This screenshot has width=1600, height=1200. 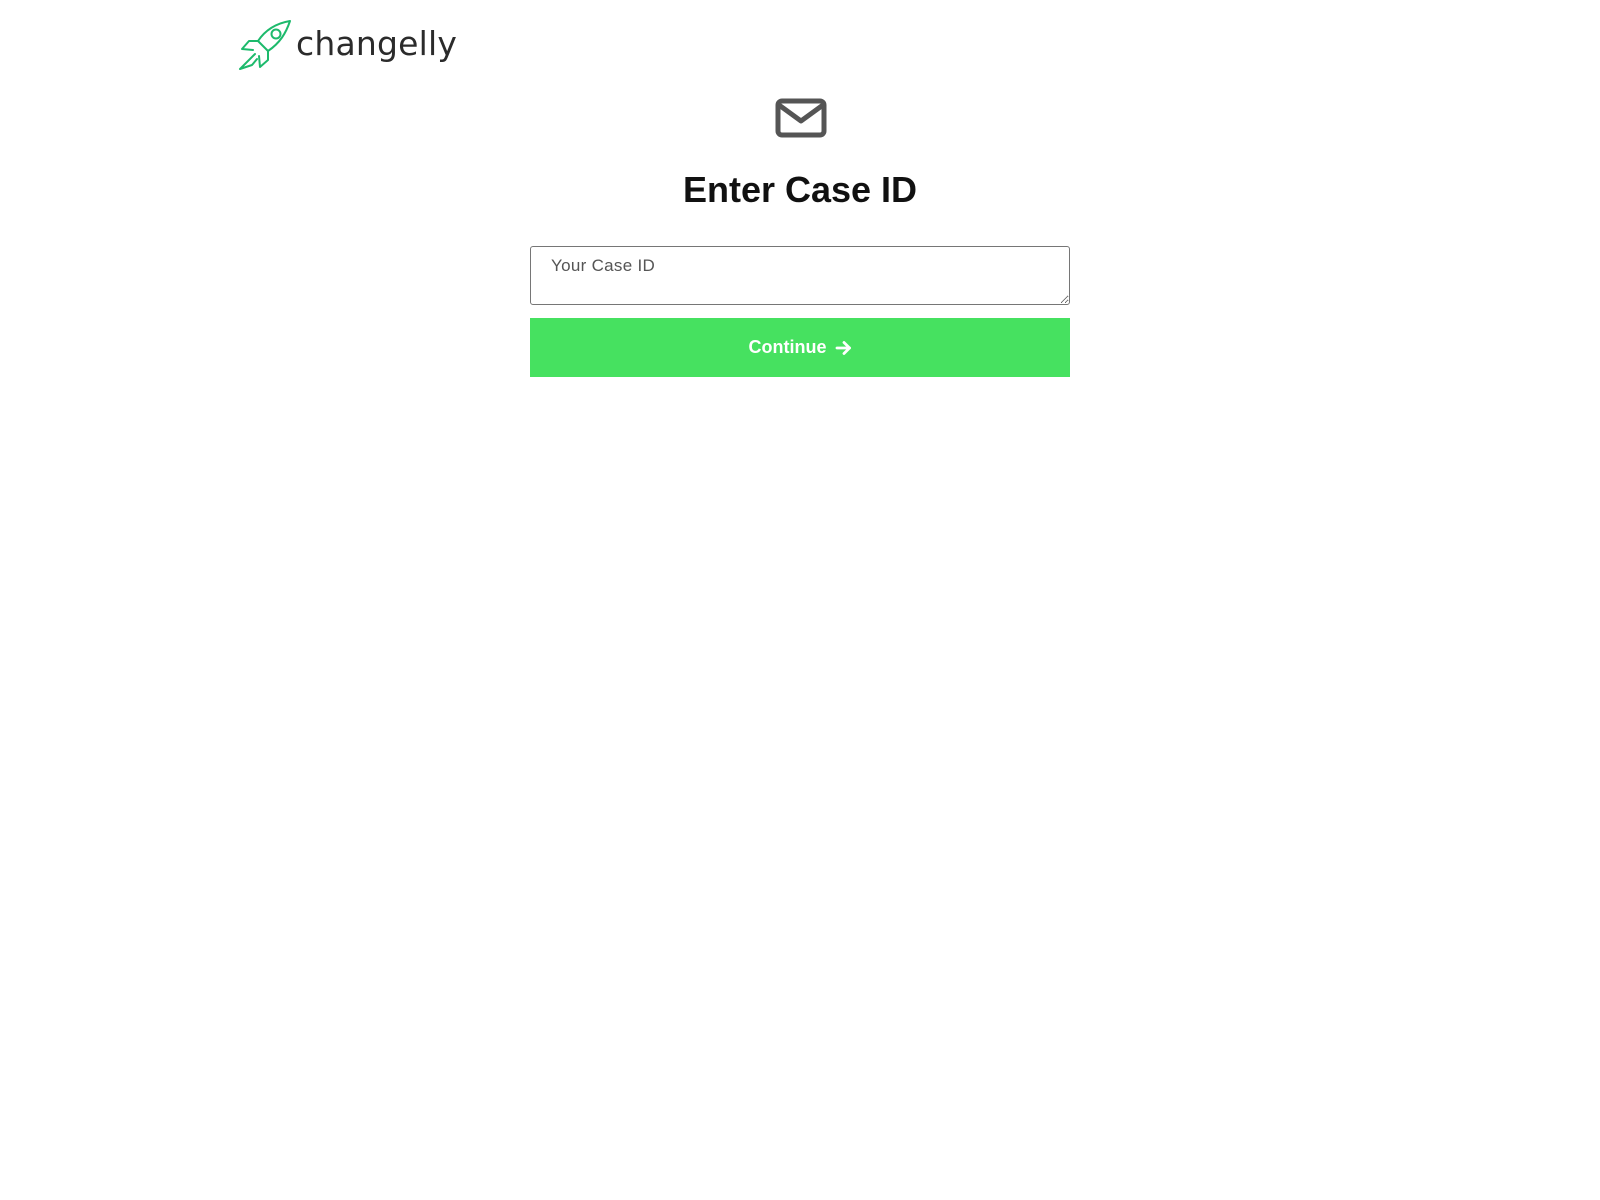 I want to click on rocket-icon, so click(x=265, y=45).